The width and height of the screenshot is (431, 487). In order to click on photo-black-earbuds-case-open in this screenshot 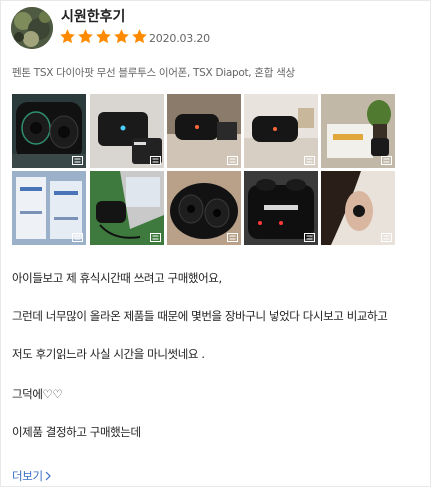, I will do `click(49, 131)`.